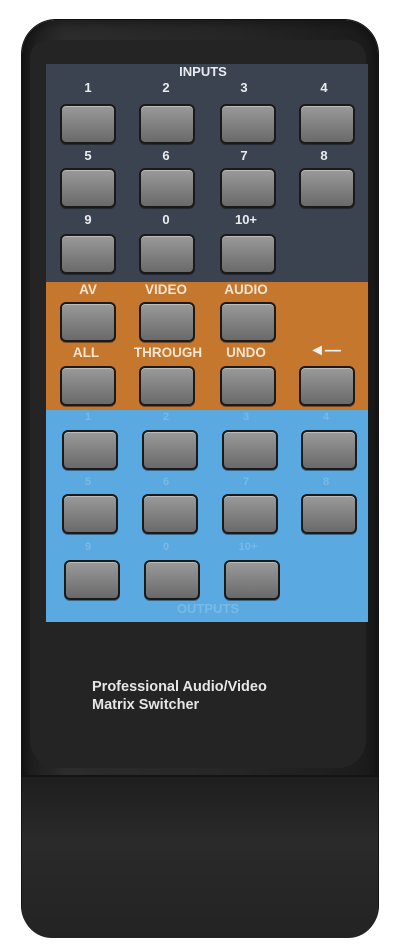 This screenshot has height=946, width=398. Describe the element at coordinates (88, 417) in the screenshot. I see `output-label-1: 1` at that location.